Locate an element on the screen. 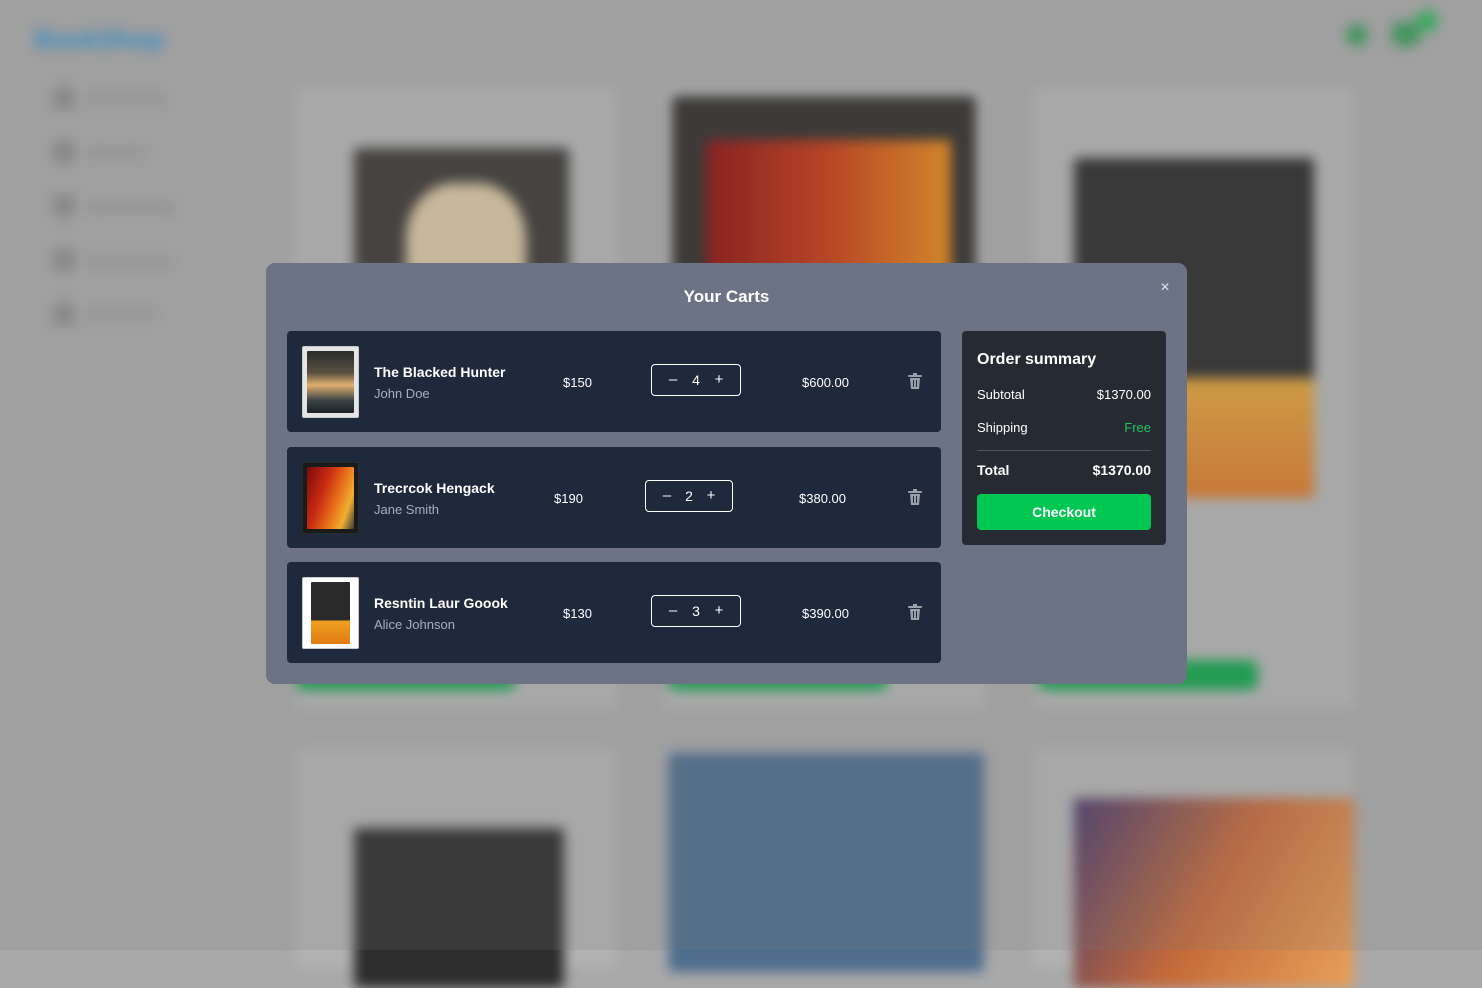  summary-divider is located at coordinates (1064, 450).